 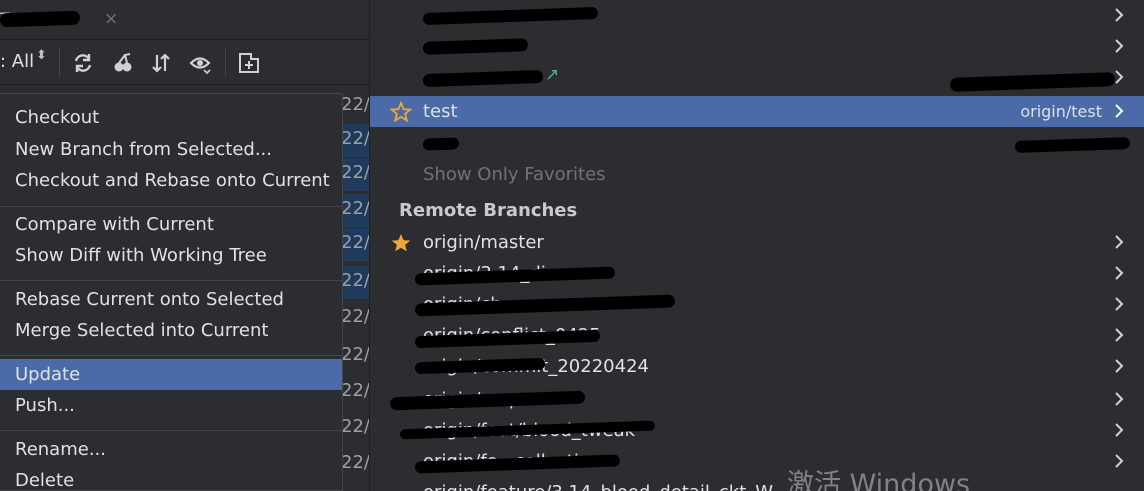 What do you see at coordinates (757, 335) in the screenshot?
I see `remote-branch-row: origin/conflict_0425` at bounding box center [757, 335].